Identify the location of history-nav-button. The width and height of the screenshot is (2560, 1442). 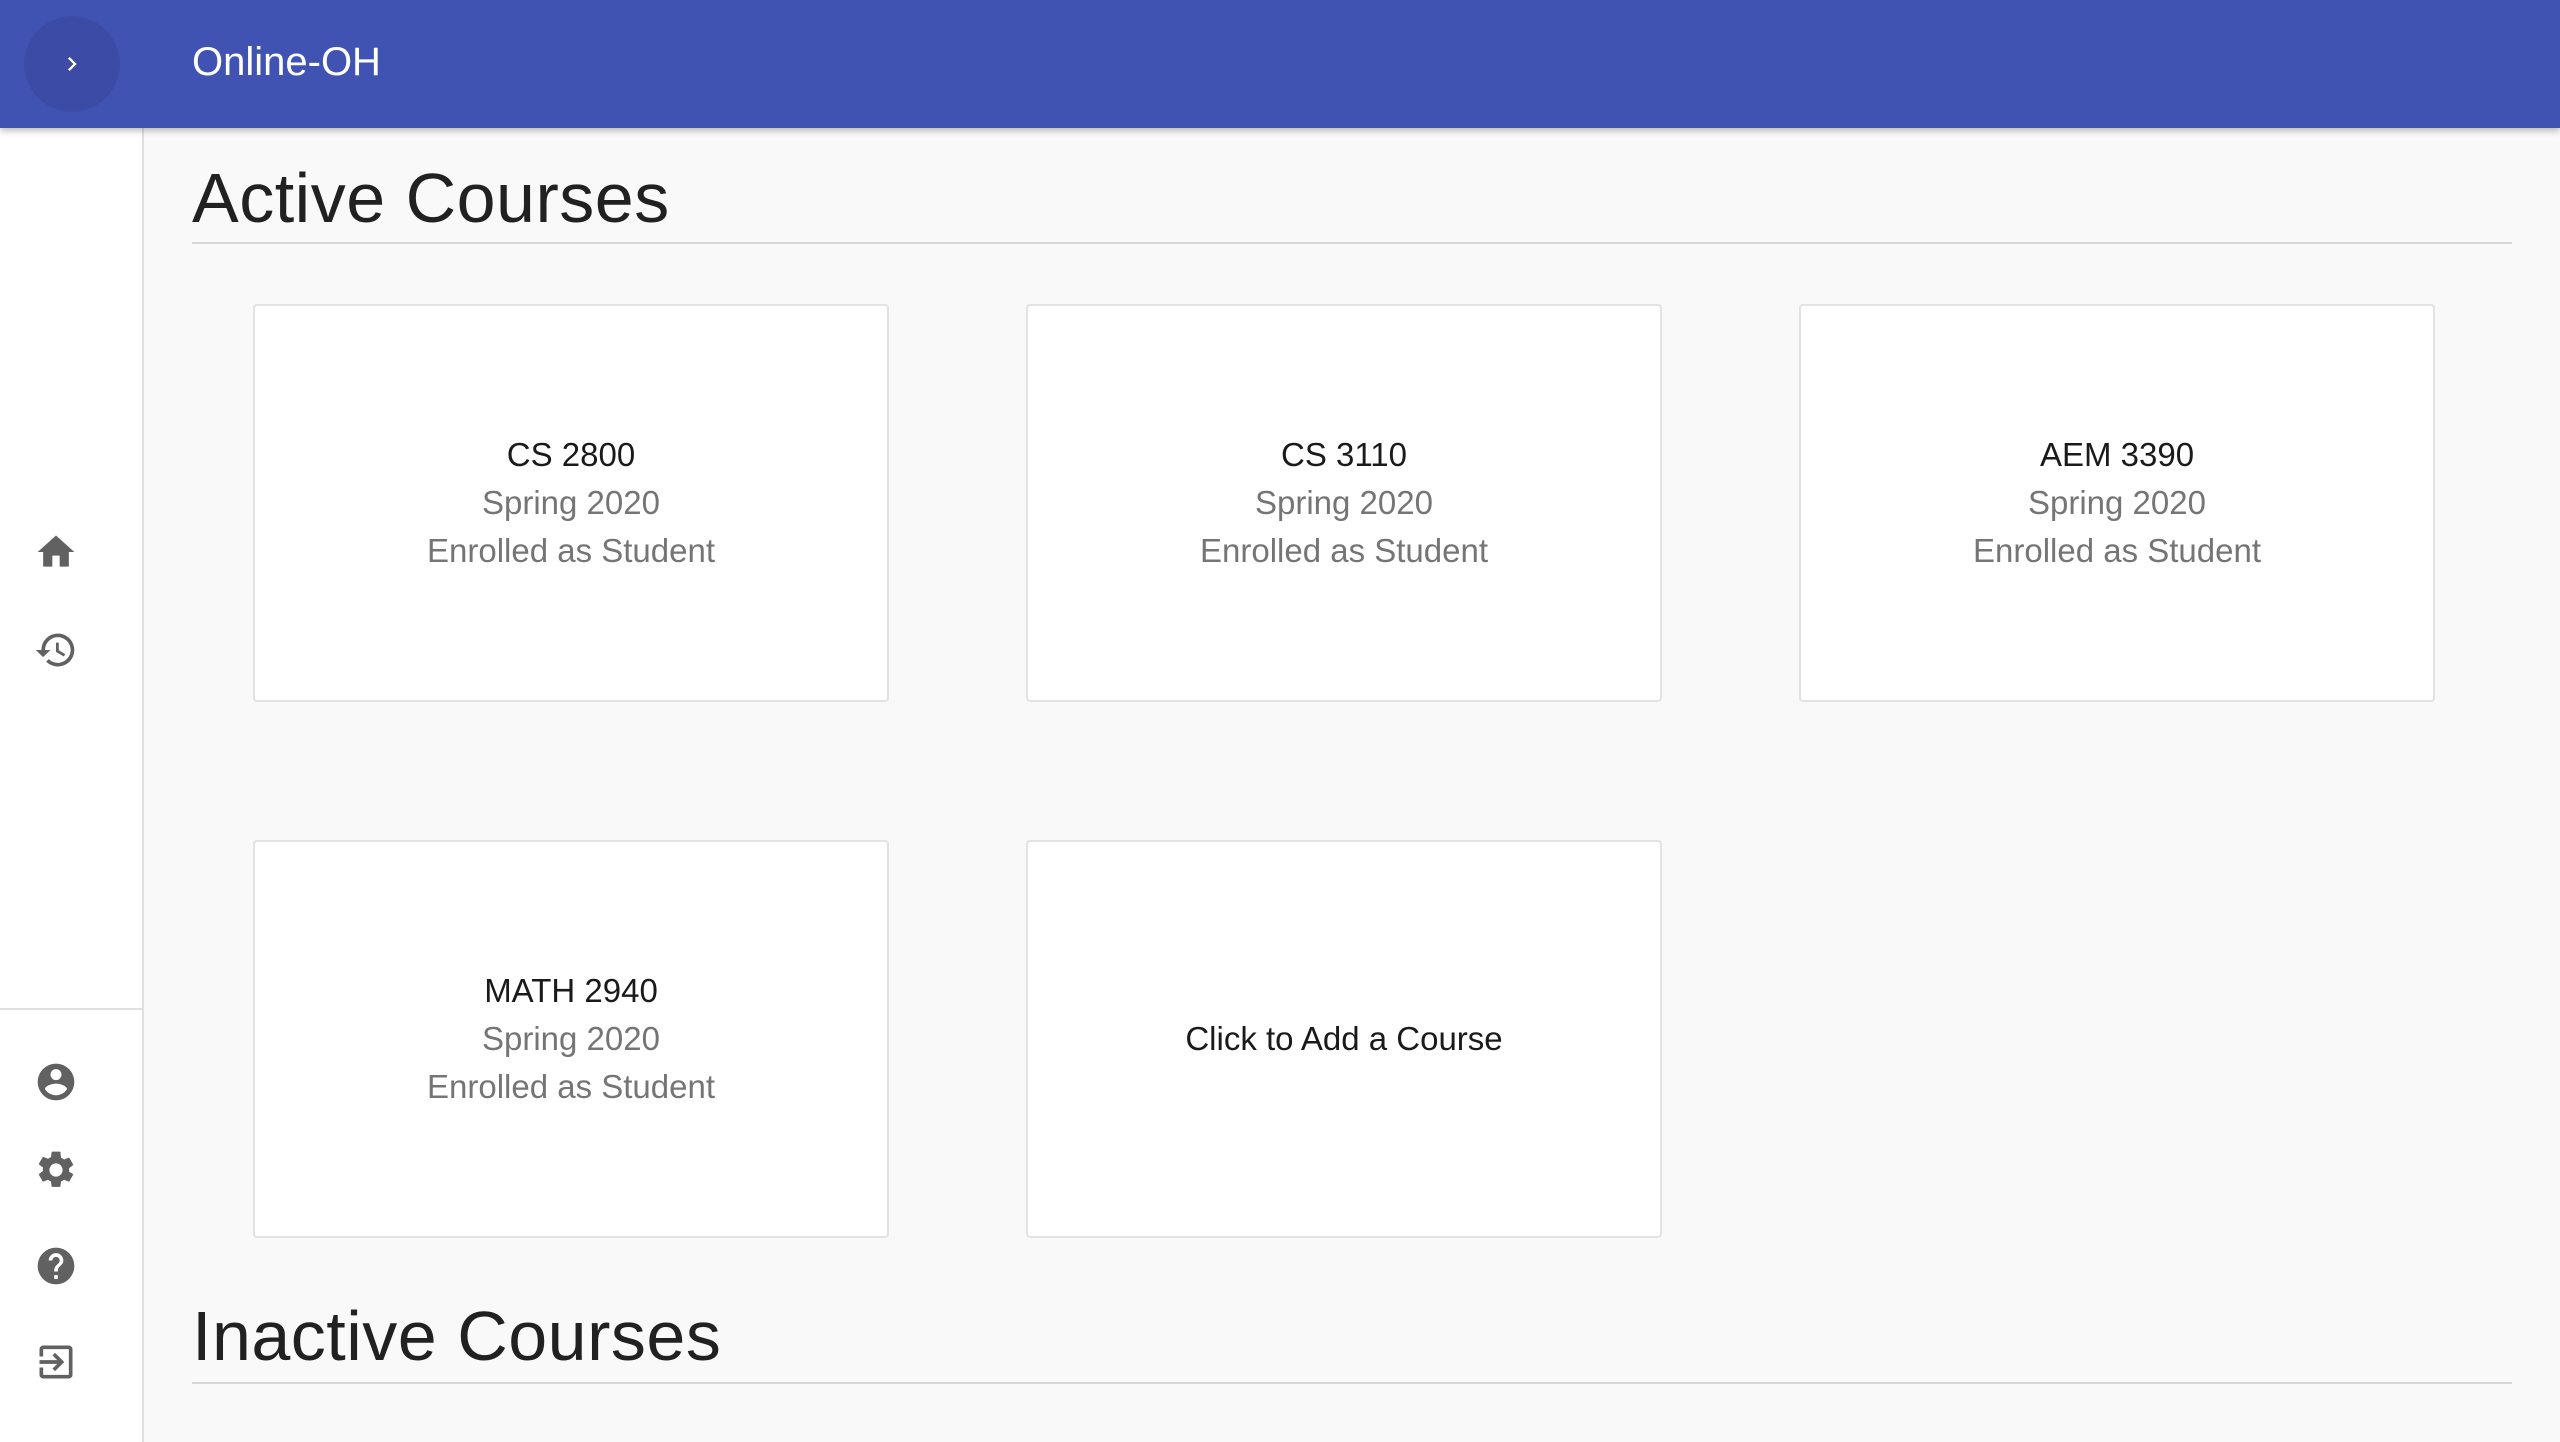
(56, 650).